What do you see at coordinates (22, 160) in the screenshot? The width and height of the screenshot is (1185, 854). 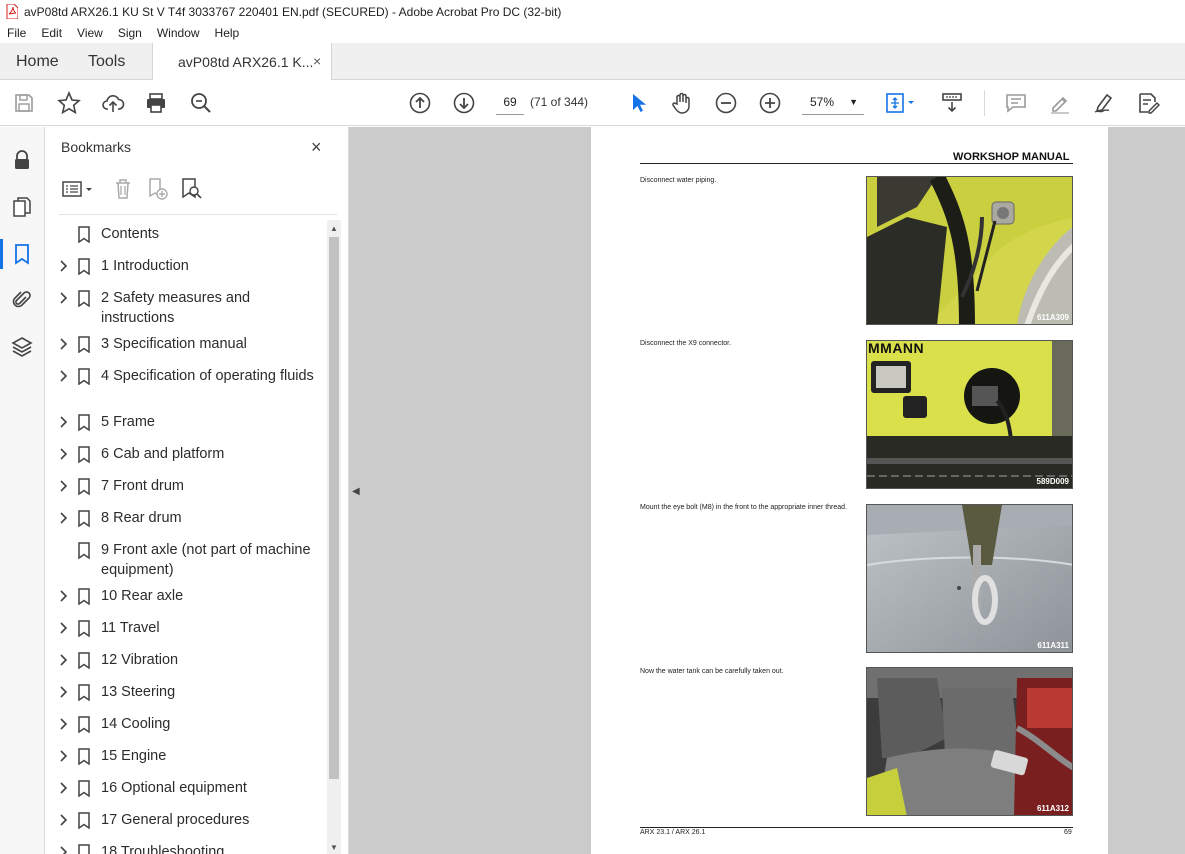 I see `lock-icon` at bounding box center [22, 160].